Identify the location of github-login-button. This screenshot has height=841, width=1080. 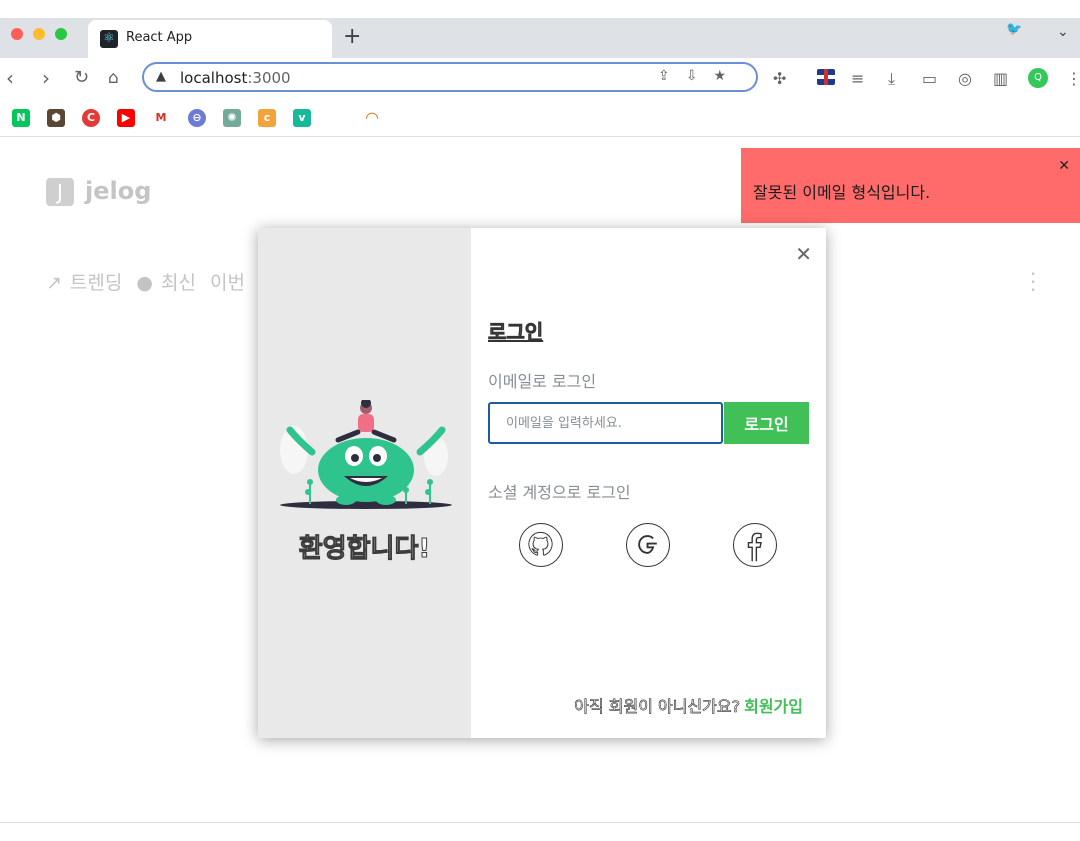
(541, 545).